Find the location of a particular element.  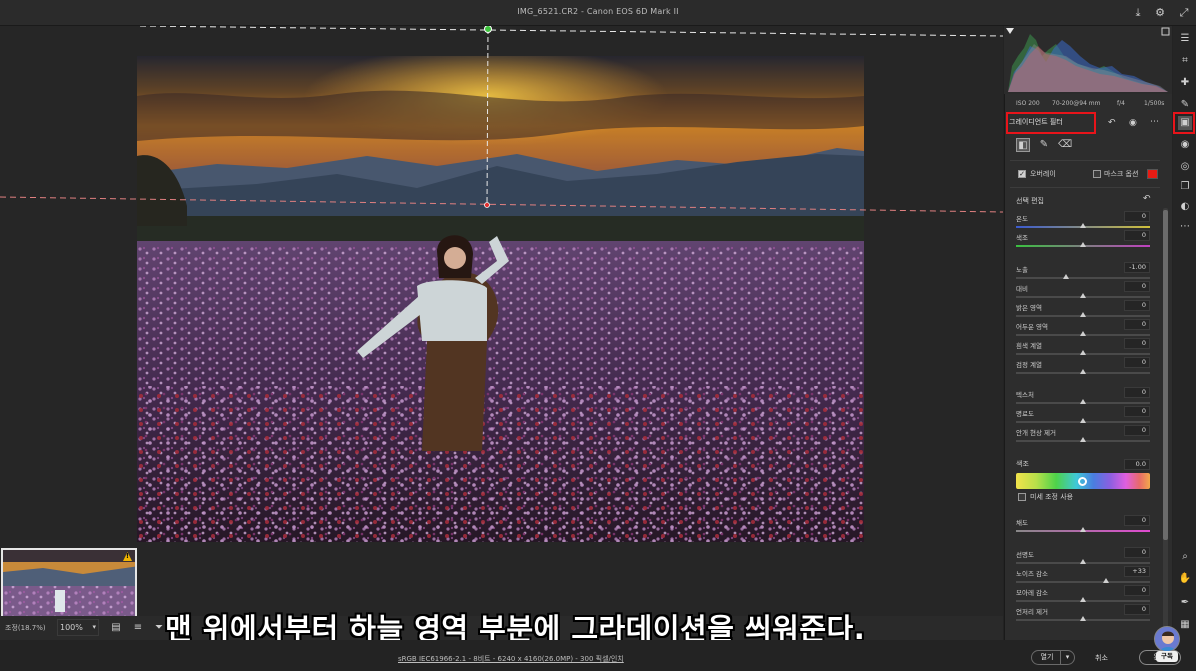

visibility-icon: ◉ is located at coordinates (1133, 123).